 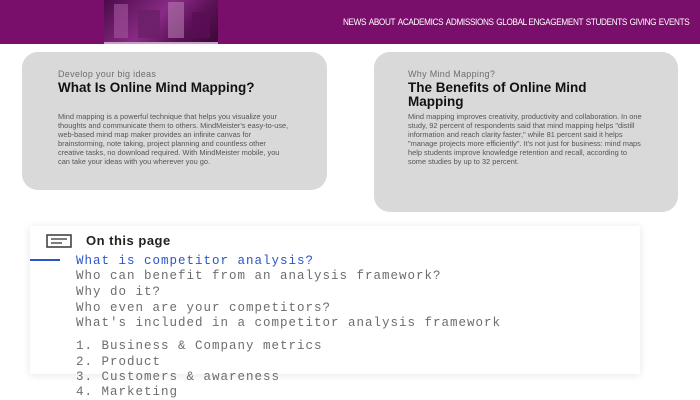 I want to click on list-icon, so click(x=59, y=240).